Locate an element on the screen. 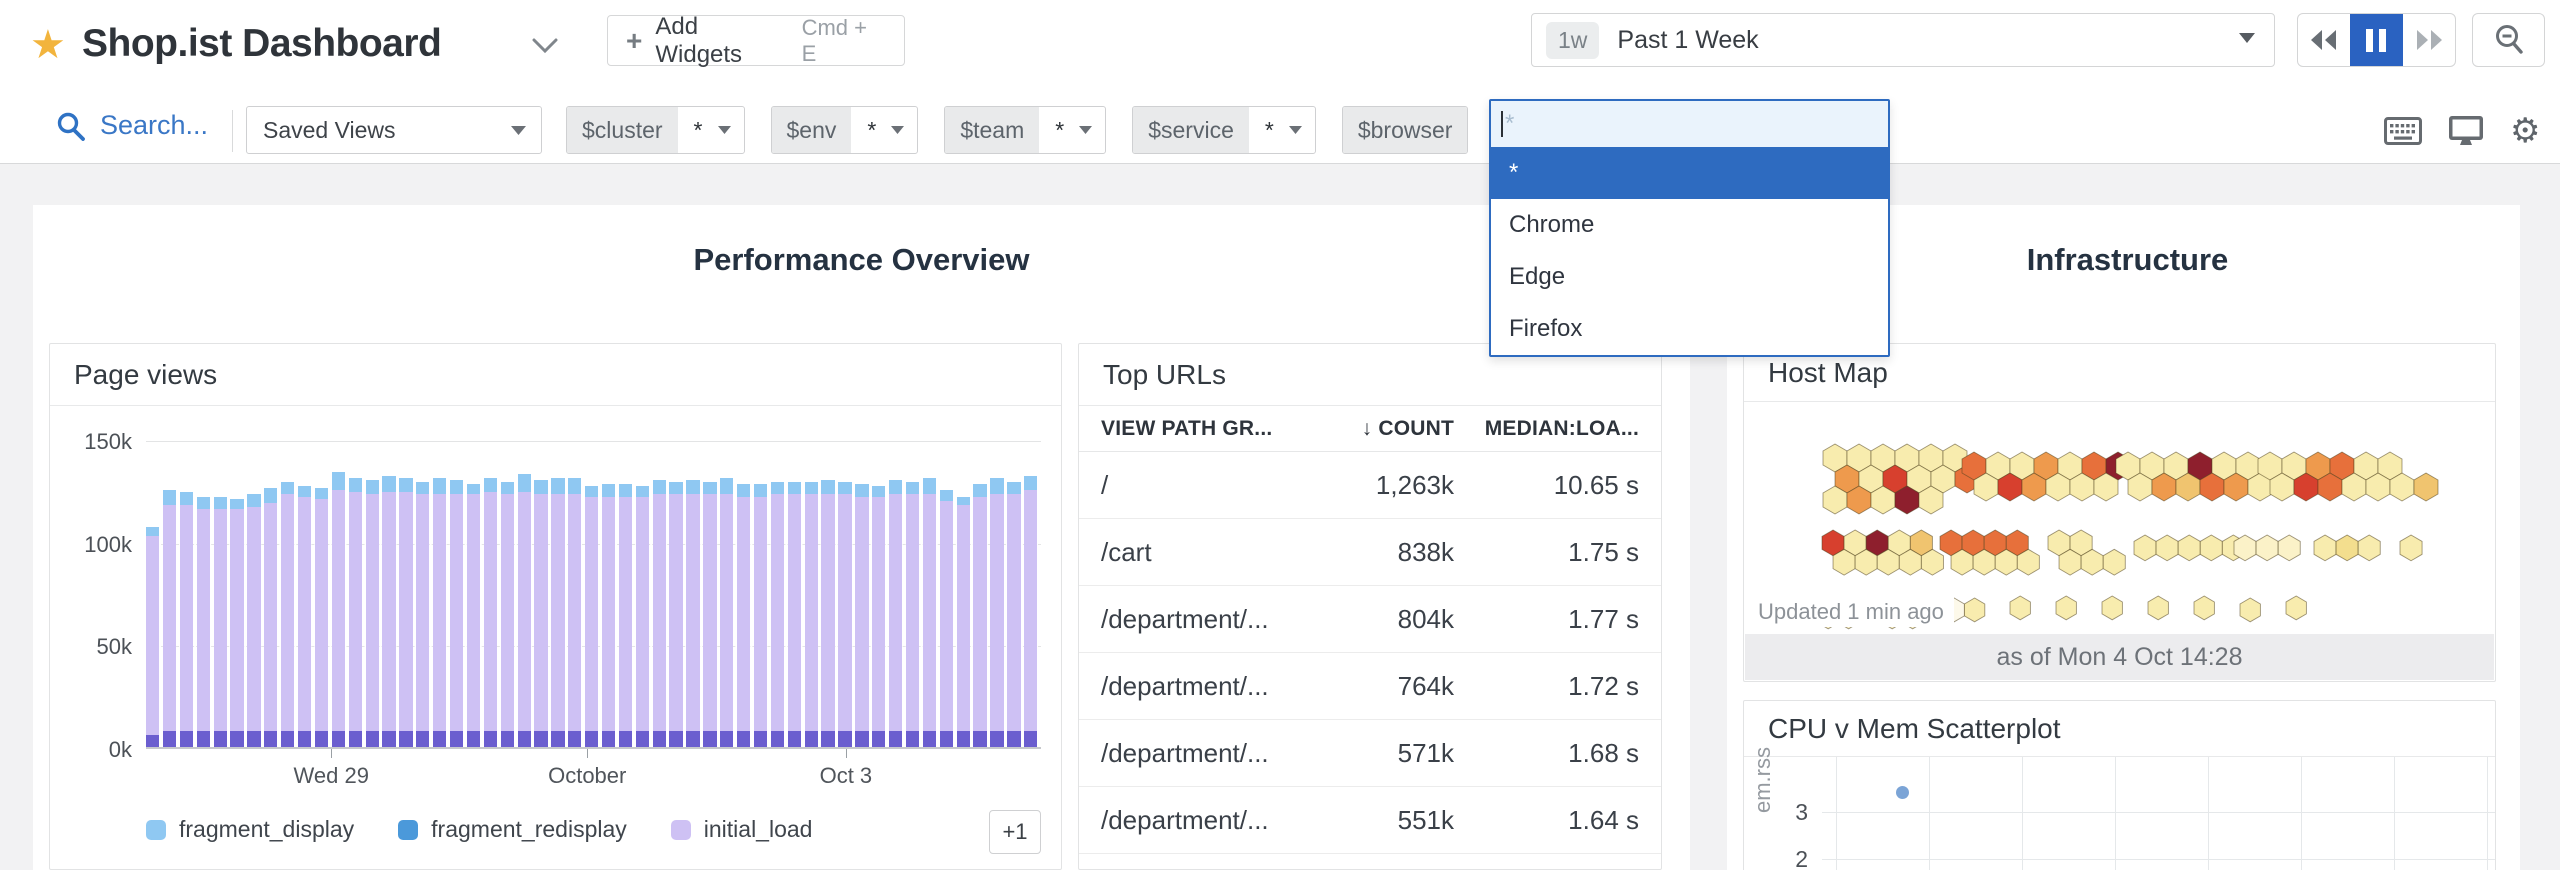 This screenshot has height=870, width=2560. star-icon: ★ is located at coordinates (48, 45).